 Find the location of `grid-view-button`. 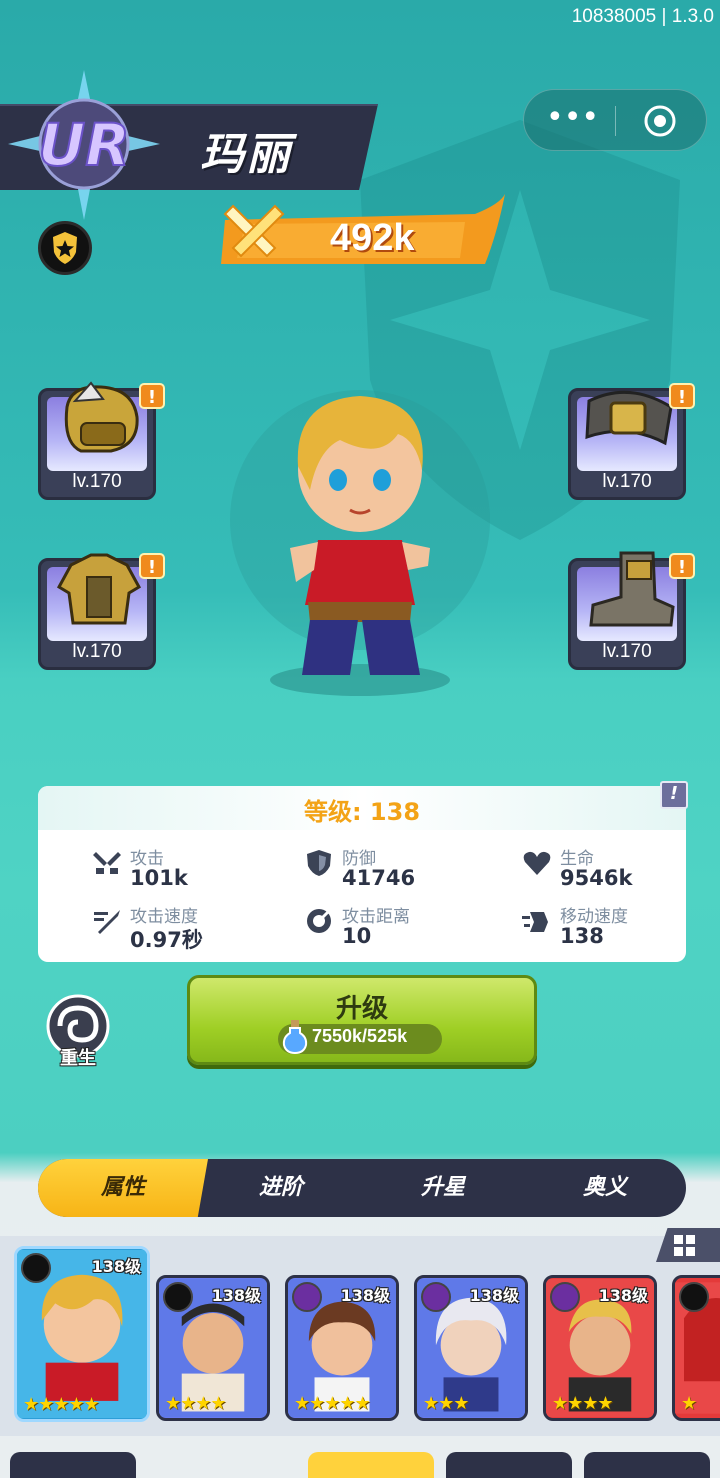

grid-view-button is located at coordinates (688, 1245).